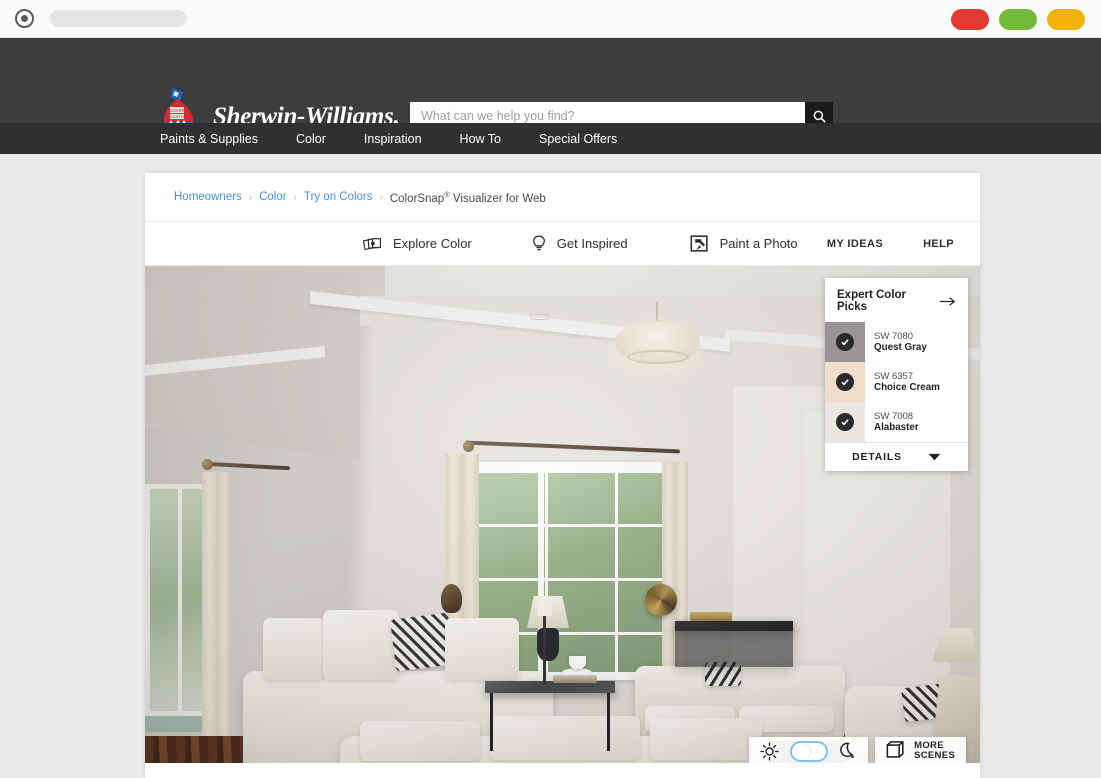  What do you see at coordinates (550, 19) in the screenshot?
I see `browser-toolbar` at bounding box center [550, 19].